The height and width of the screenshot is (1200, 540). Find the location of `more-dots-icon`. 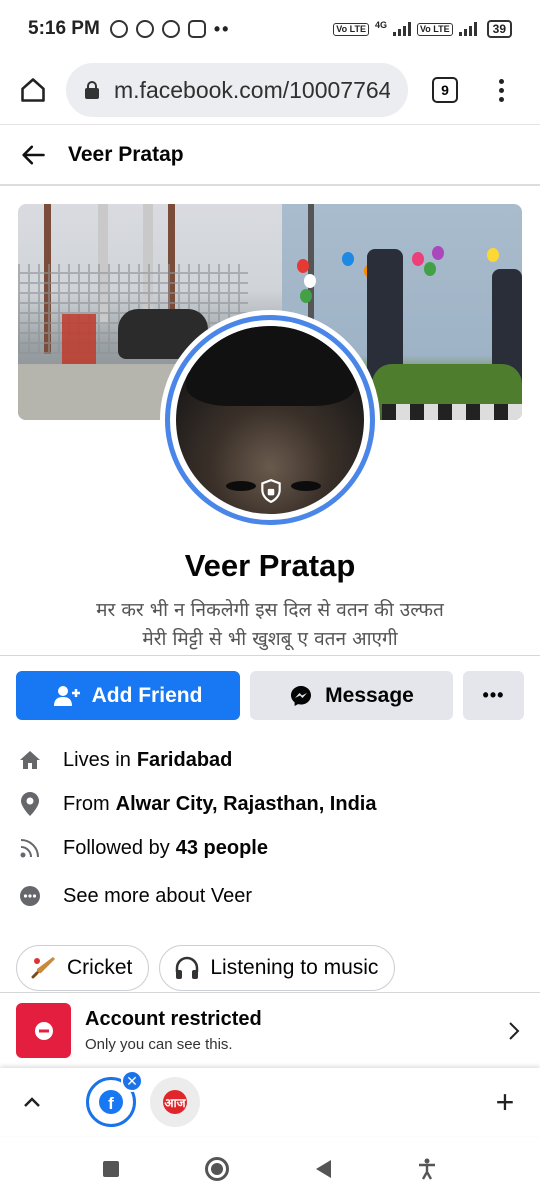

more-dots-icon is located at coordinates (30, 896).